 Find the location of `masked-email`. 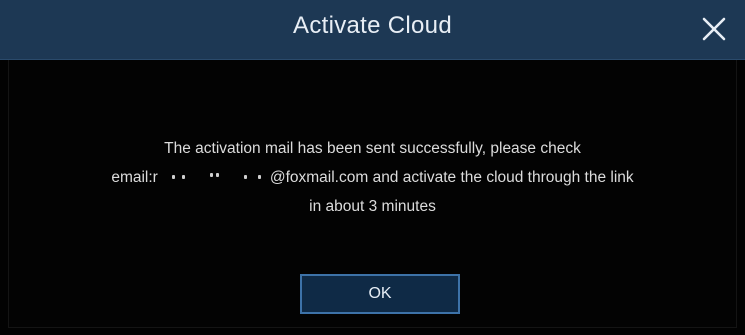

masked-email is located at coordinates (214, 177).